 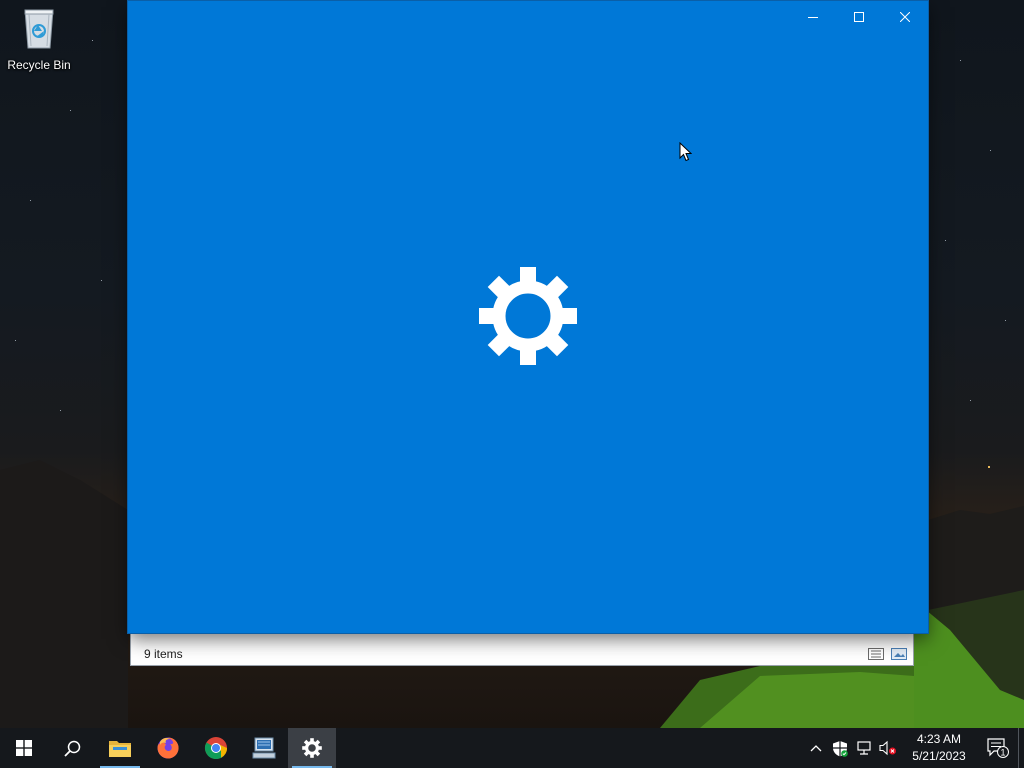 What do you see at coordinates (39, 65) in the screenshot?
I see `desktop-icon-label: Recycle Bin` at bounding box center [39, 65].